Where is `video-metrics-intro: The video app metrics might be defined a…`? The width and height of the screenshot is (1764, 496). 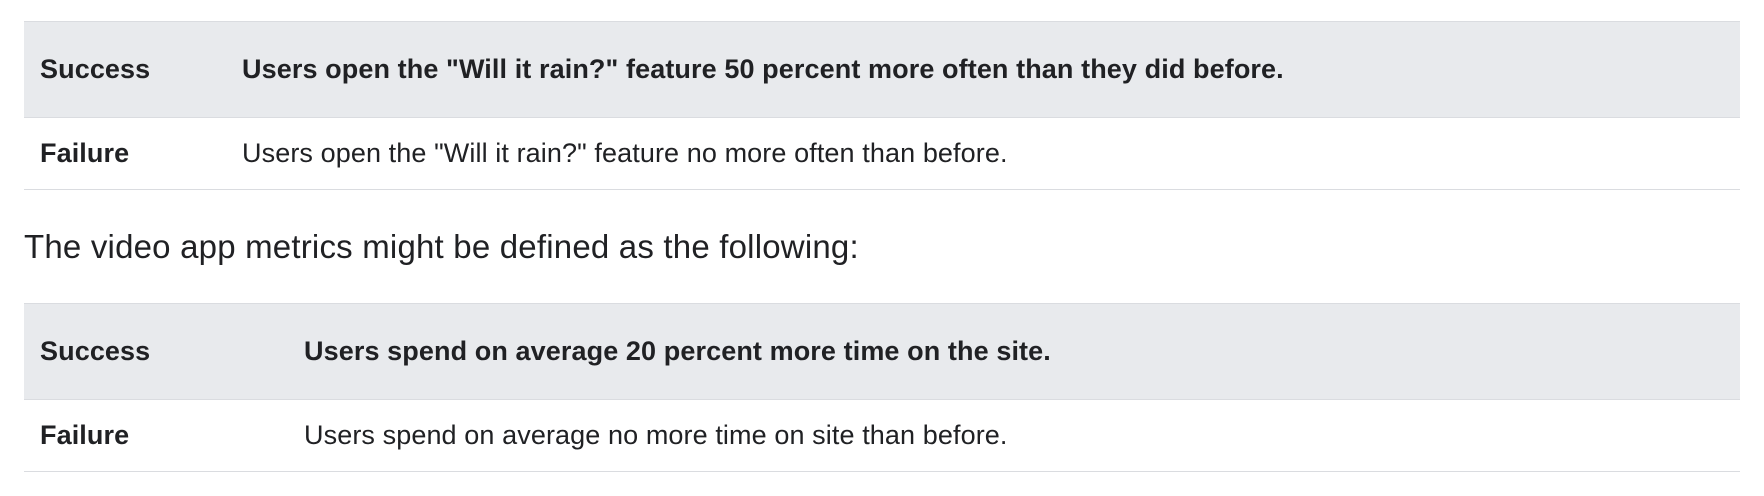 video-metrics-intro: The video app metrics might be defined a… is located at coordinates (441, 246).